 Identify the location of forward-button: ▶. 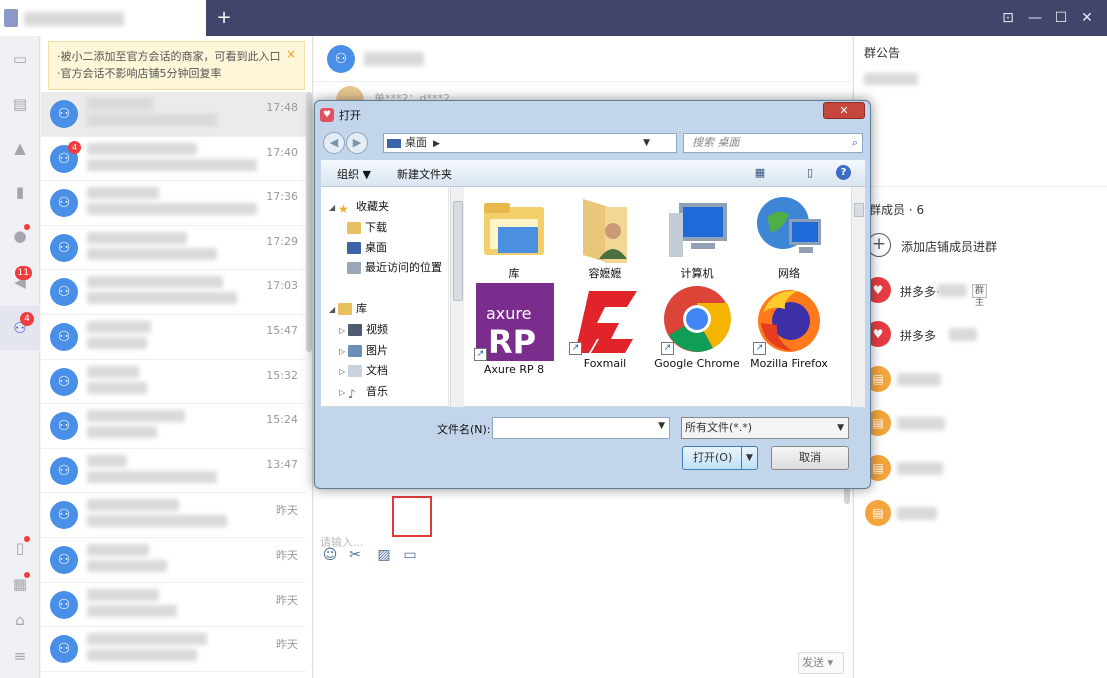
(357, 143).